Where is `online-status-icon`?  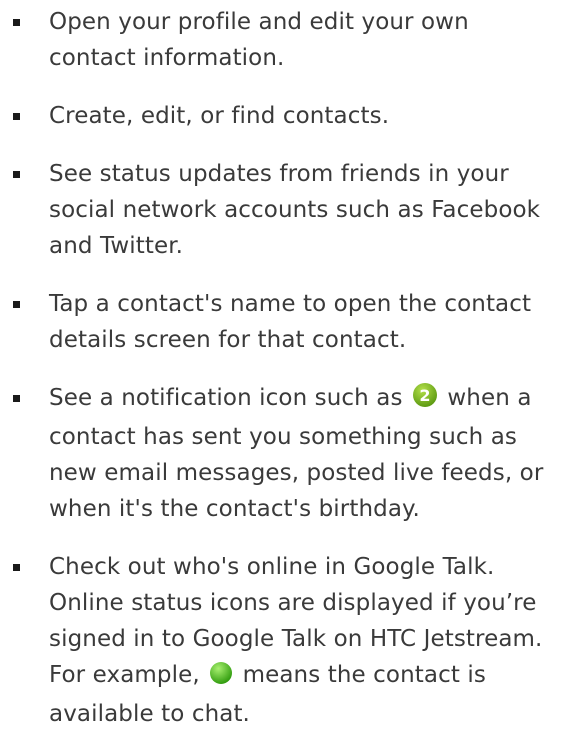
online-status-icon is located at coordinates (221, 678).